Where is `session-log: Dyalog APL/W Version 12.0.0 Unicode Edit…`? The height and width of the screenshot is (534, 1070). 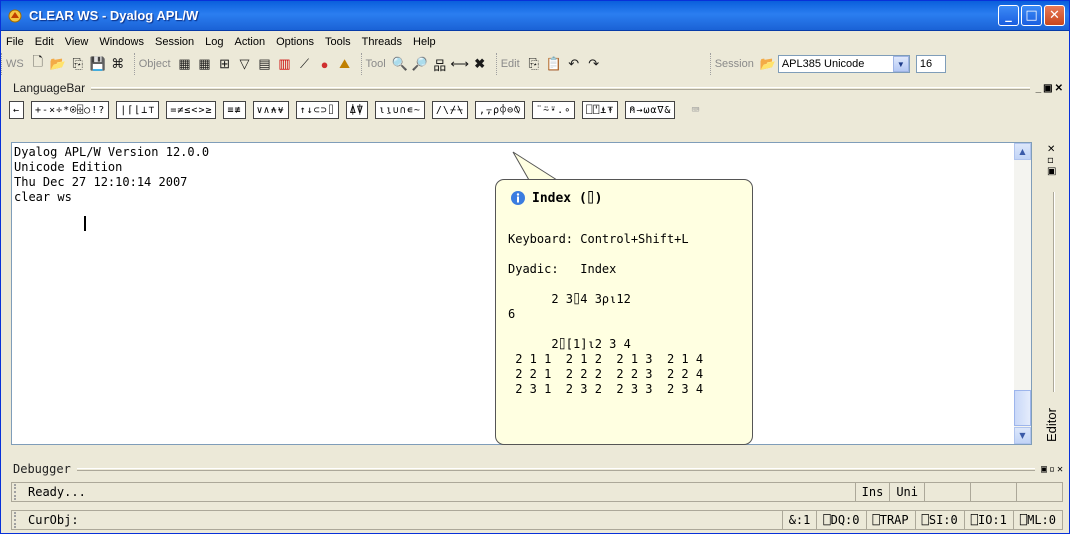
session-log: Dyalog APL/W Version 12.0.0 Unicode Edit… is located at coordinates (111, 175).